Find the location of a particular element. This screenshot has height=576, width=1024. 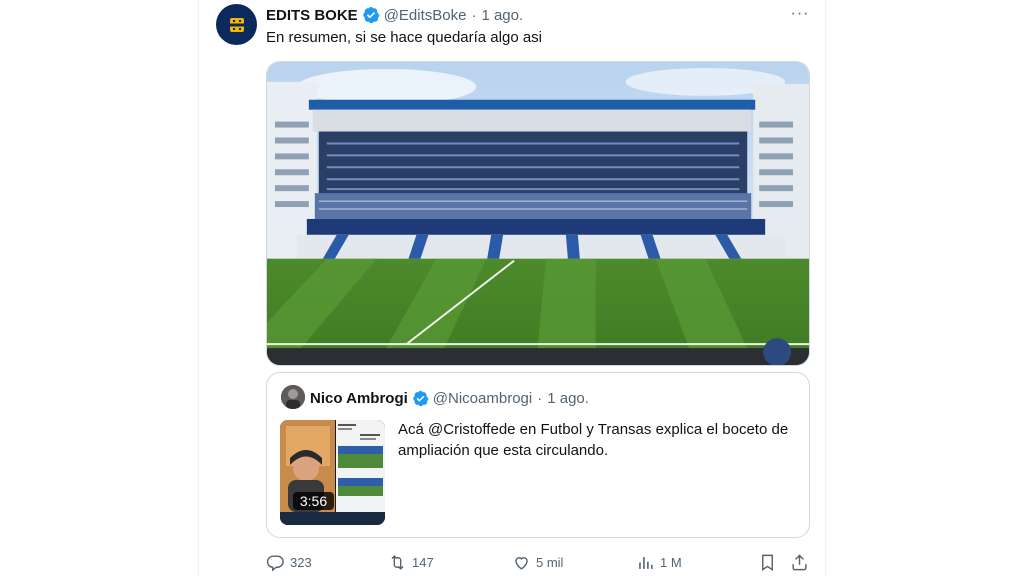

quoted-tweet-header: Nico Ambrogi @Nicoambrogi · 1 ago. is located at coordinates (449, 398).